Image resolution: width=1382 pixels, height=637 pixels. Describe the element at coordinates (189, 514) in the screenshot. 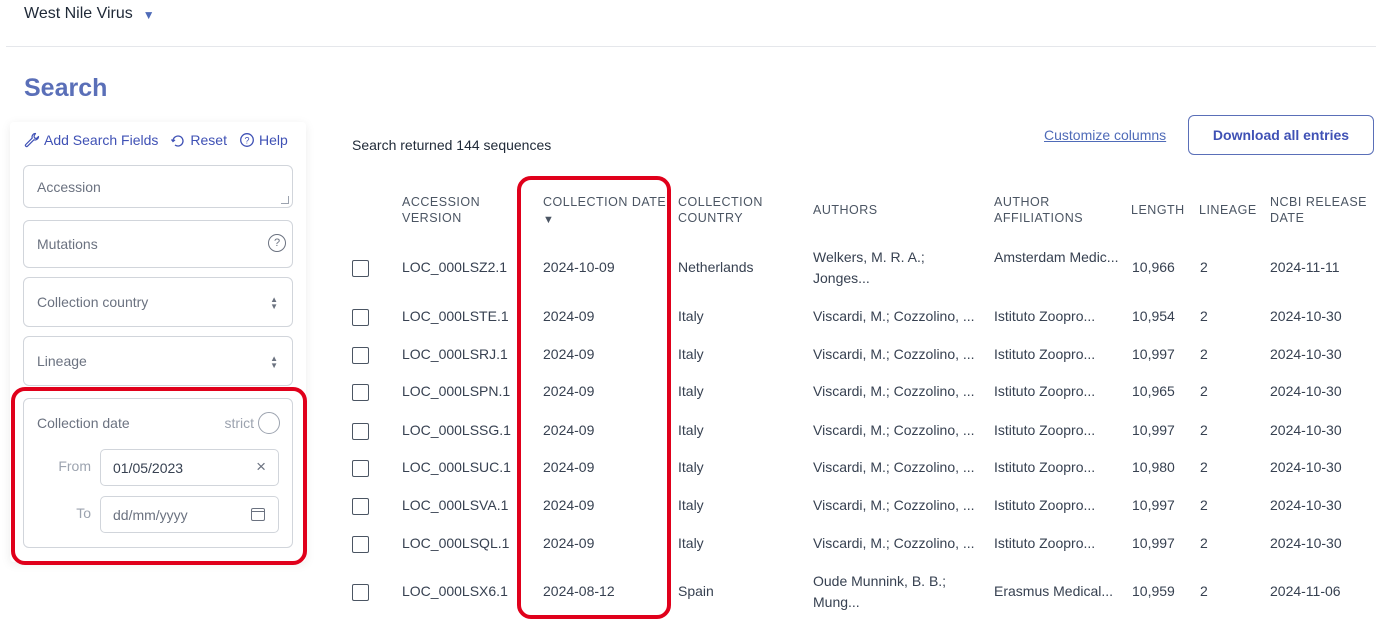

I see `date-to-input: dd/mm/yyyy` at that location.